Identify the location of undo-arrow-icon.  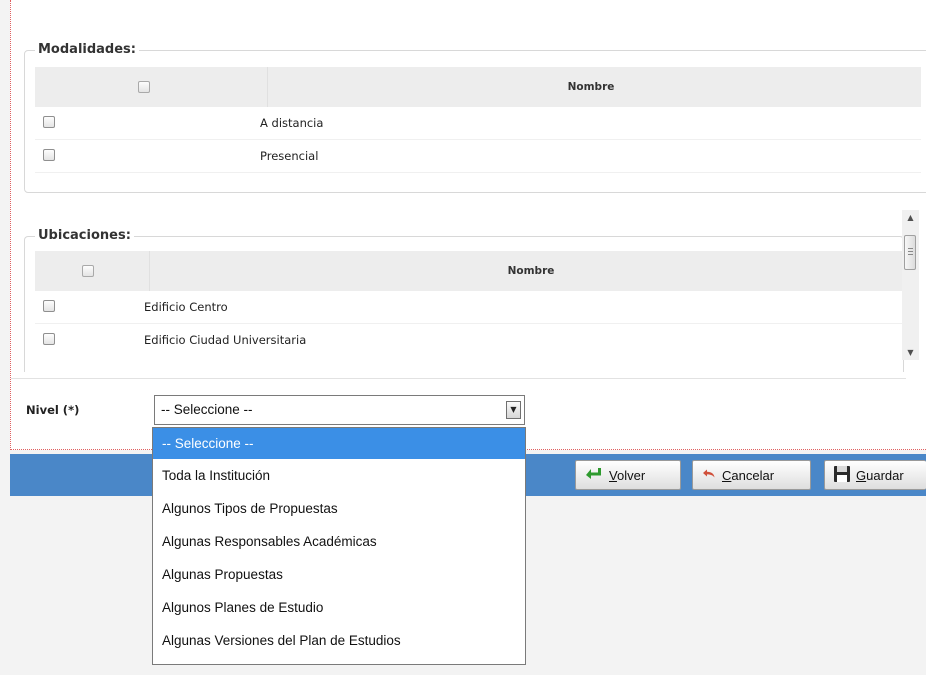
(709, 475).